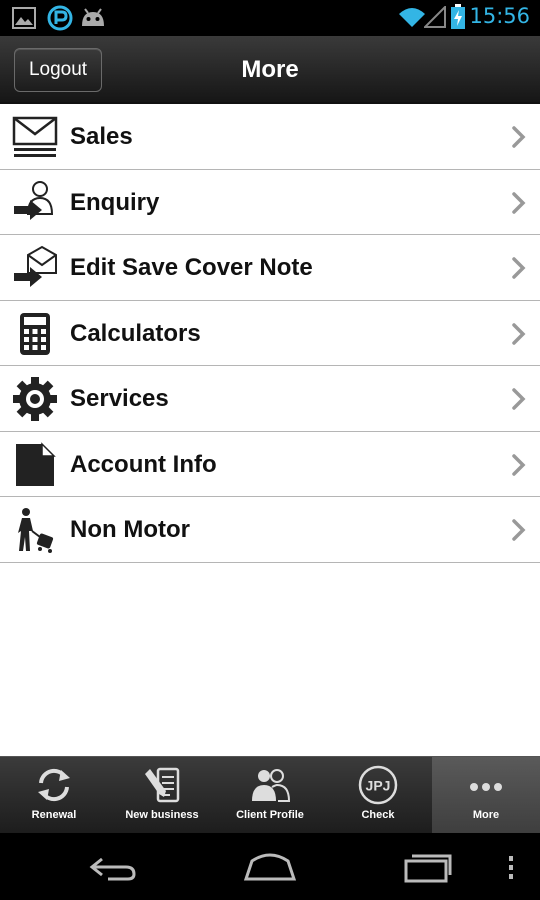  I want to click on tab-client-profile: Client Profile, so click(270, 795).